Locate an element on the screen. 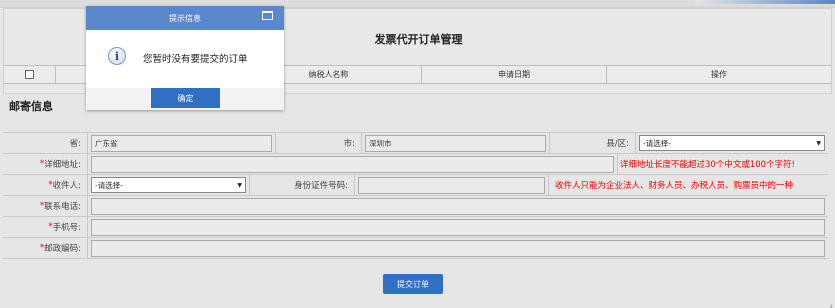 The width and height of the screenshot is (835, 308). dialog-header: 提示信息 is located at coordinates (185, 18).